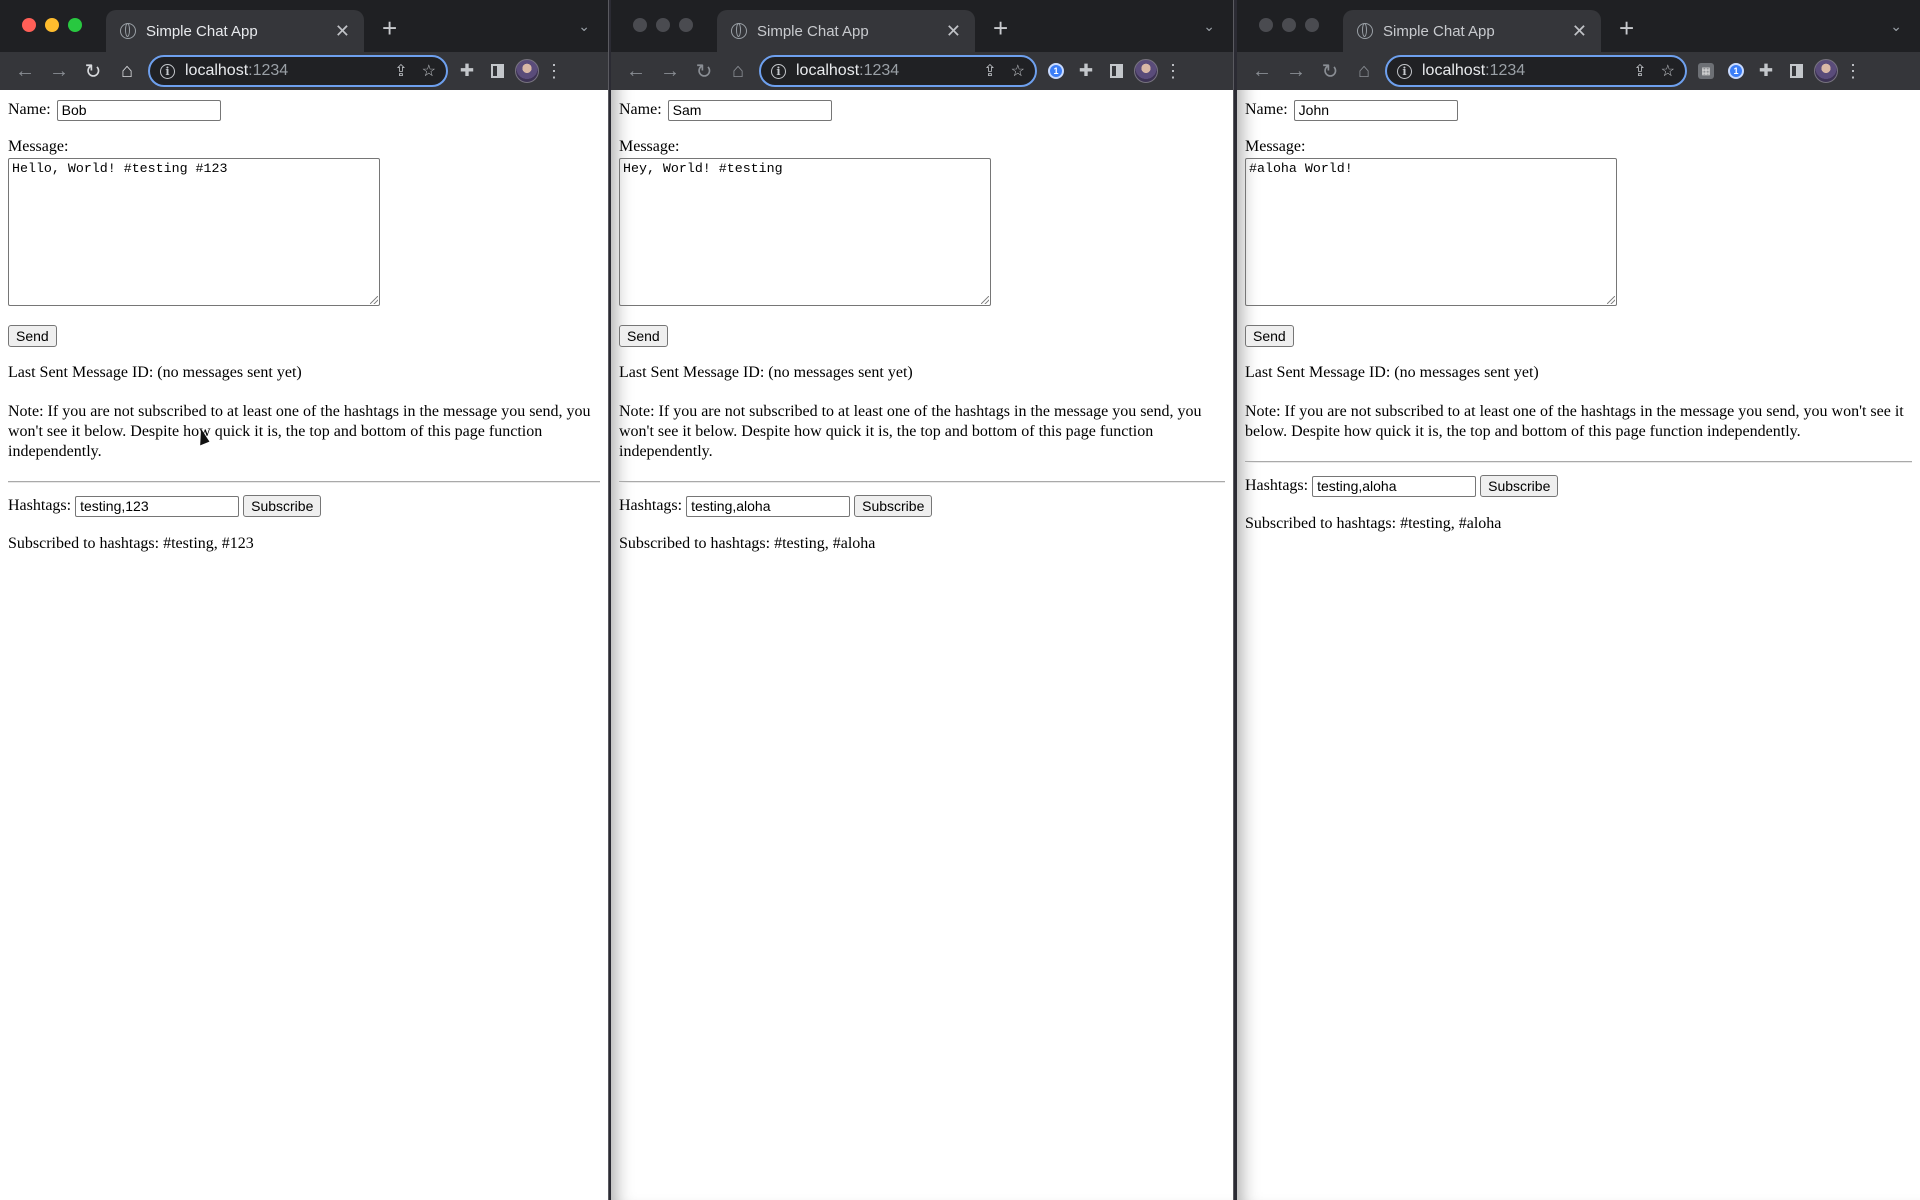  I want to click on message-textarea: #aloha World!, so click(1431, 232).